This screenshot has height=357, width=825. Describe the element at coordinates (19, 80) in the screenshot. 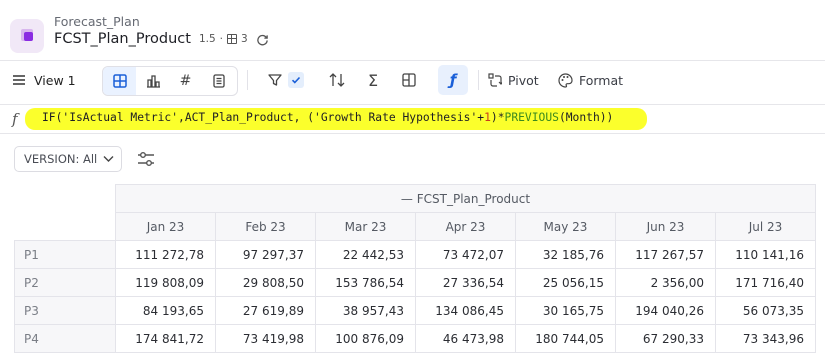

I see `menu-icon` at that location.